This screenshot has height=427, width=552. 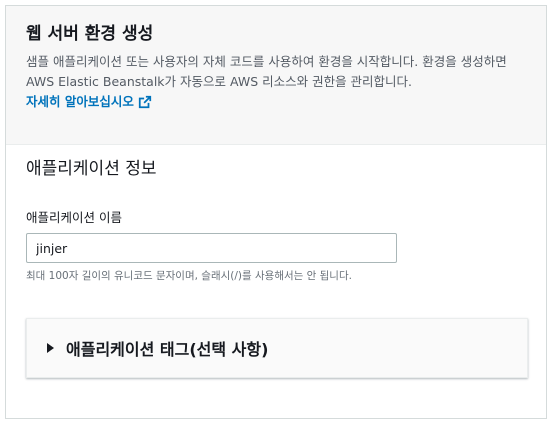 What do you see at coordinates (167, 349) in the screenshot?
I see `expander-label: 애플리케이션 태그(선택 사항)` at bounding box center [167, 349].